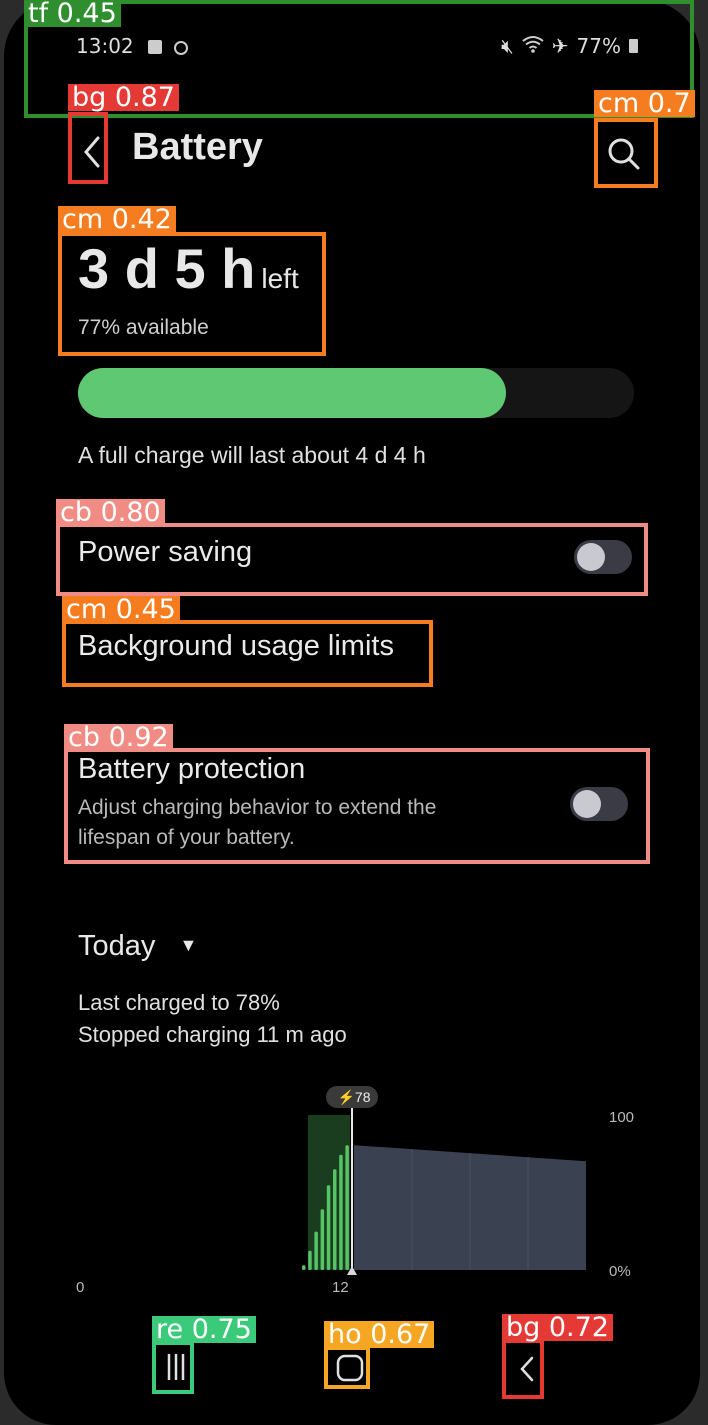 The width and height of the screenshot is (708, 1425). Describe the element at coordinates (72, 13) in the screenshot. I see `detection-label: tf 0.45` at that location.